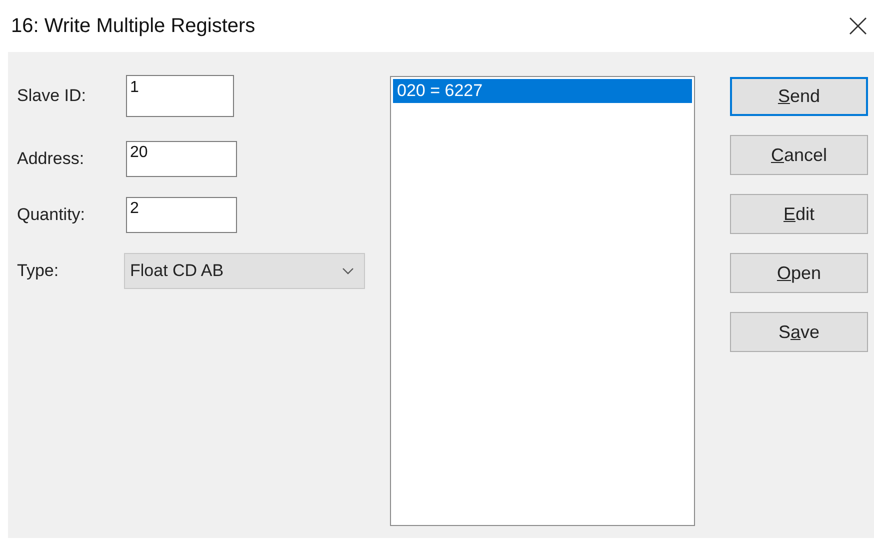  What do you see at coordinates (799, 332) in the screenshot?
I see `dialog-button: Save` at bounding box center [799, 332].